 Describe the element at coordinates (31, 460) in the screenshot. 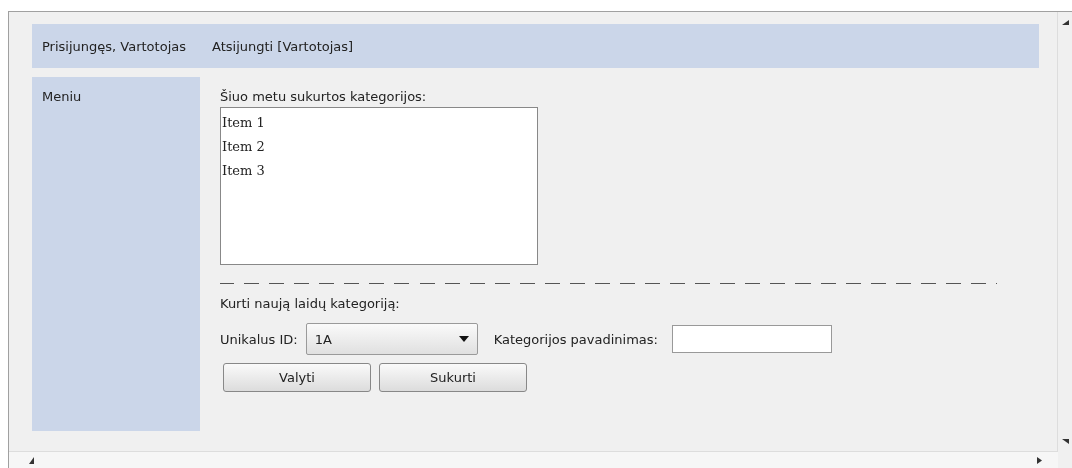

I see `scroll-left-icon` at that location.